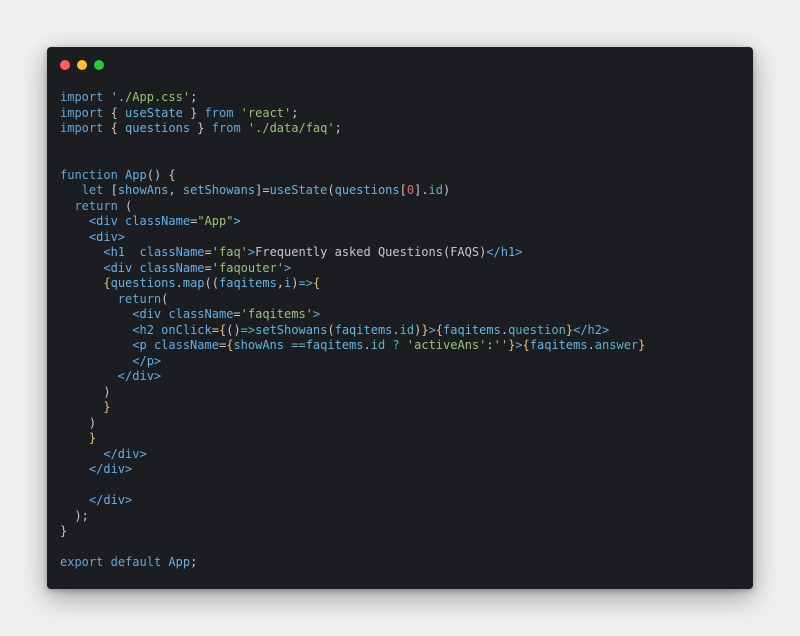 Image resolution: width=800 pixels, height=636 pixels. I want to click on code-line: ), so click(352, 424).